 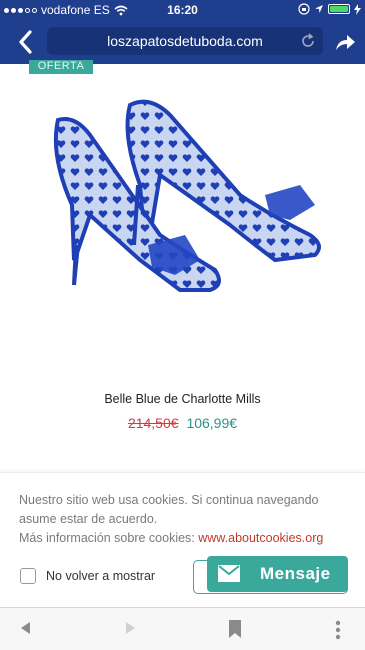 I want to click on cookie-more-info: Más información sobre cookies:, so click(x=109, y=538).